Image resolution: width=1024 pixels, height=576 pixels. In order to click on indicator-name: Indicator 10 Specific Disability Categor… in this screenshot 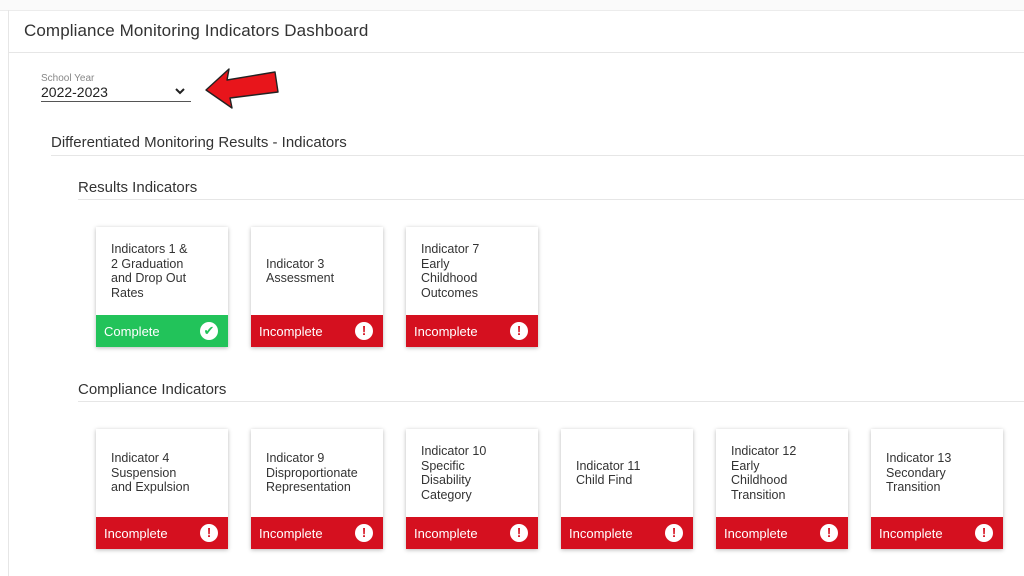, I will do `click(454, 473)`.